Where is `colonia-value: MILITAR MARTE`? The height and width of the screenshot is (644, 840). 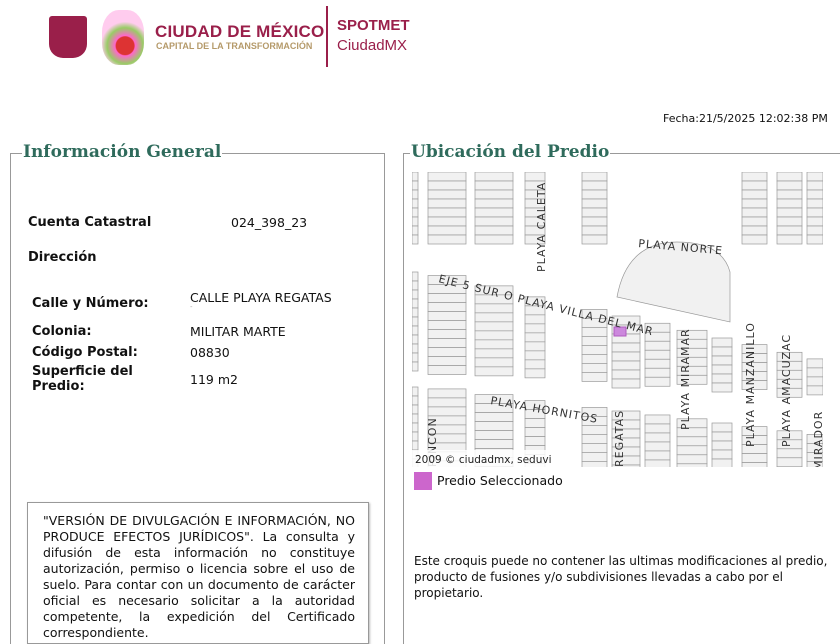 colonia-value: MILITAR MARTE is located at coordinates (238, 331).